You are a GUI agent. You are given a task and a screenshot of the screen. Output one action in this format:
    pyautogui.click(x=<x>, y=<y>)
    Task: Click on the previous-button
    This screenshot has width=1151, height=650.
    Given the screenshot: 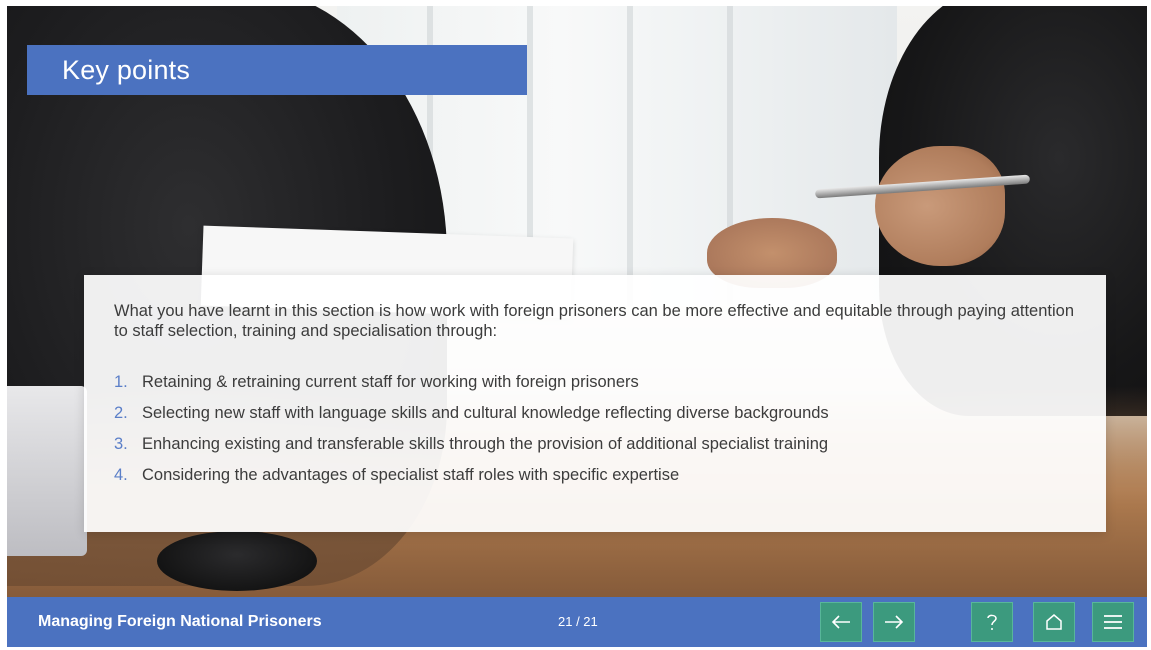 What is the action you would take?
    pyautogui.click(x=841, y=622)
    